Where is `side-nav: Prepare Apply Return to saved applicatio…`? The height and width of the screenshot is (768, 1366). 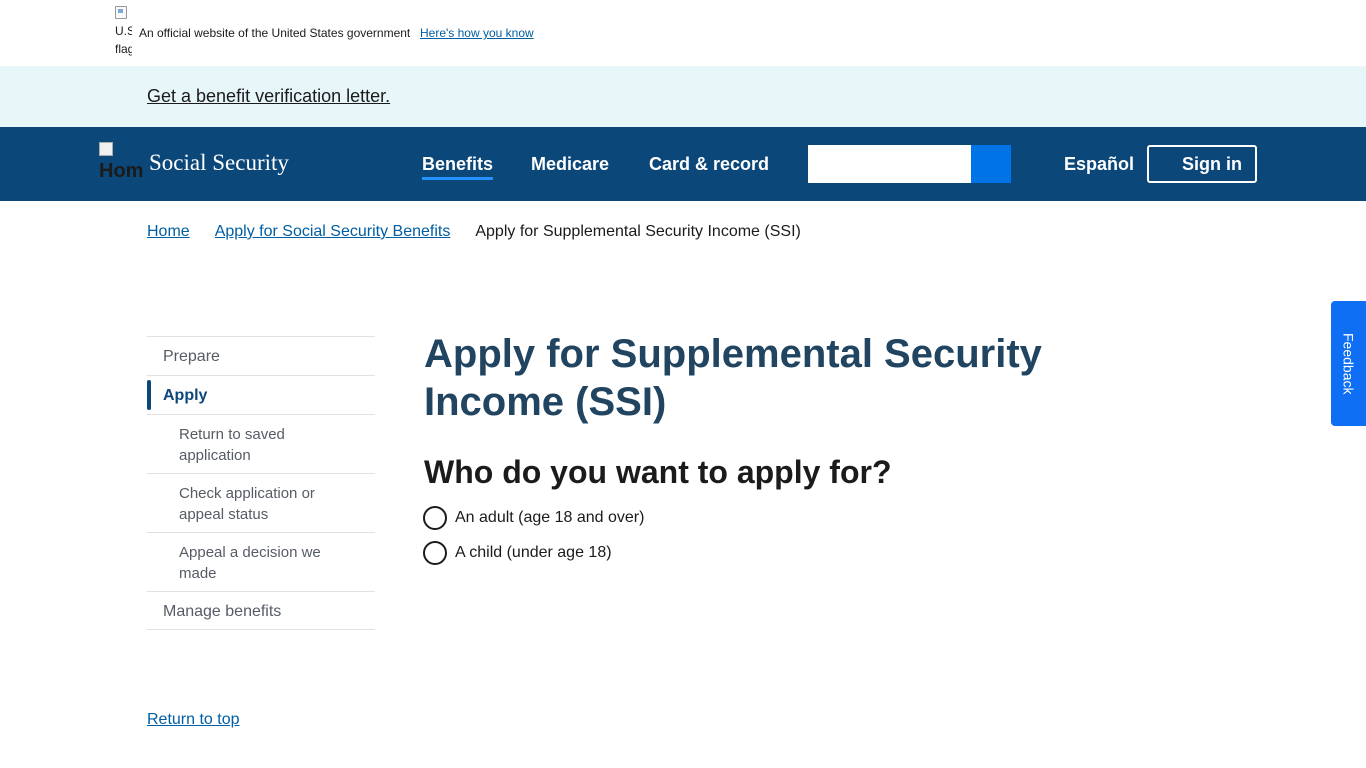 side-nav: Prepare Apply Return to saved applicatio… is located at coordinates (261, 483).